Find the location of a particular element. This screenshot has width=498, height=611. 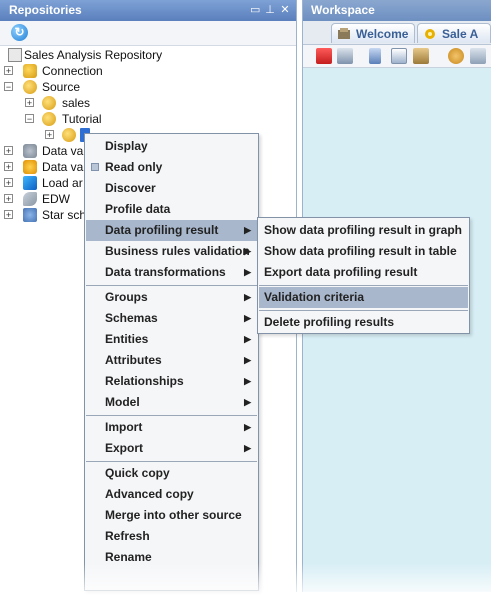

tab-sale-analysis: Sale A is located at coordinates (454, 33).